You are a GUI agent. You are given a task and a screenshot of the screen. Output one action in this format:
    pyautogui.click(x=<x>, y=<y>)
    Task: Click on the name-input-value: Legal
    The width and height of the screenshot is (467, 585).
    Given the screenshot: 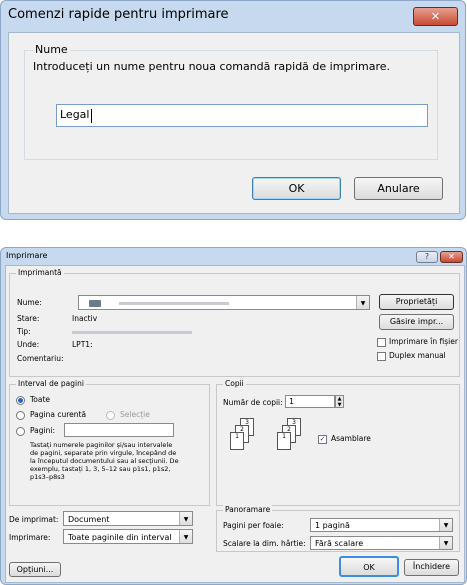 What is the action you would take?
    pyautogui.click(x=75, y=114)
    